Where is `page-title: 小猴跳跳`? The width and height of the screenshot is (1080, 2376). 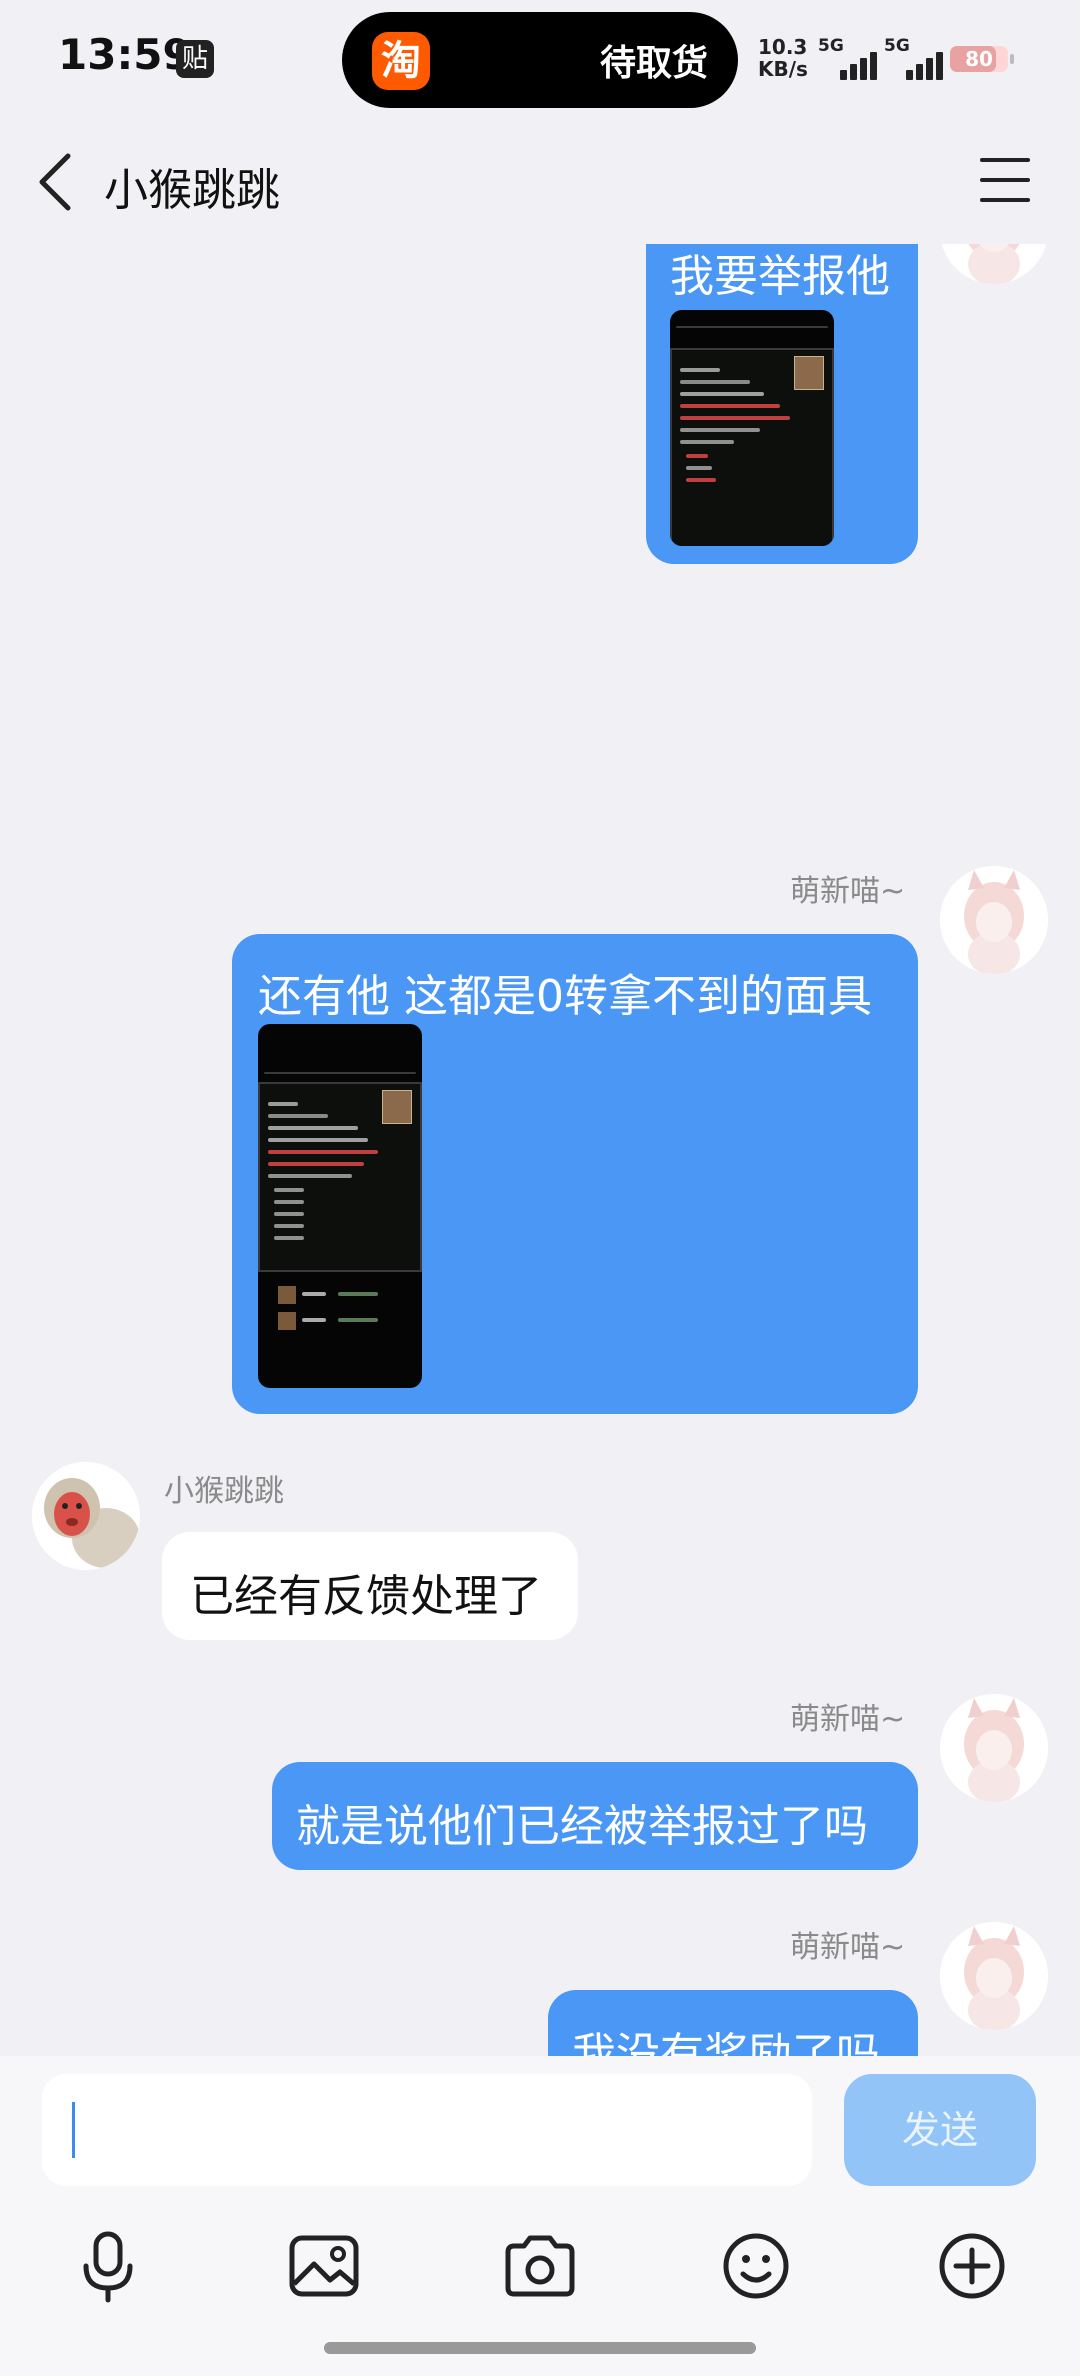 page-title: 小猴跳跳 is located at coordinates (192, 190).